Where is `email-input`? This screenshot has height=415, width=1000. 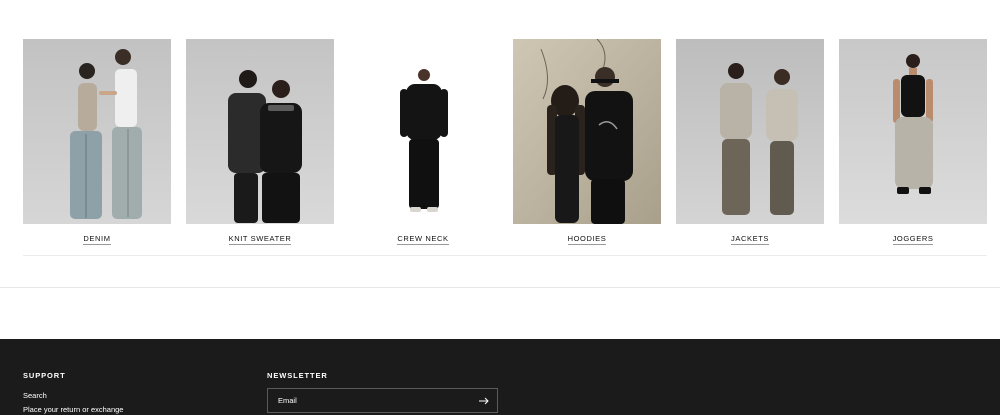
email-input is located at coordinates (370, 400).